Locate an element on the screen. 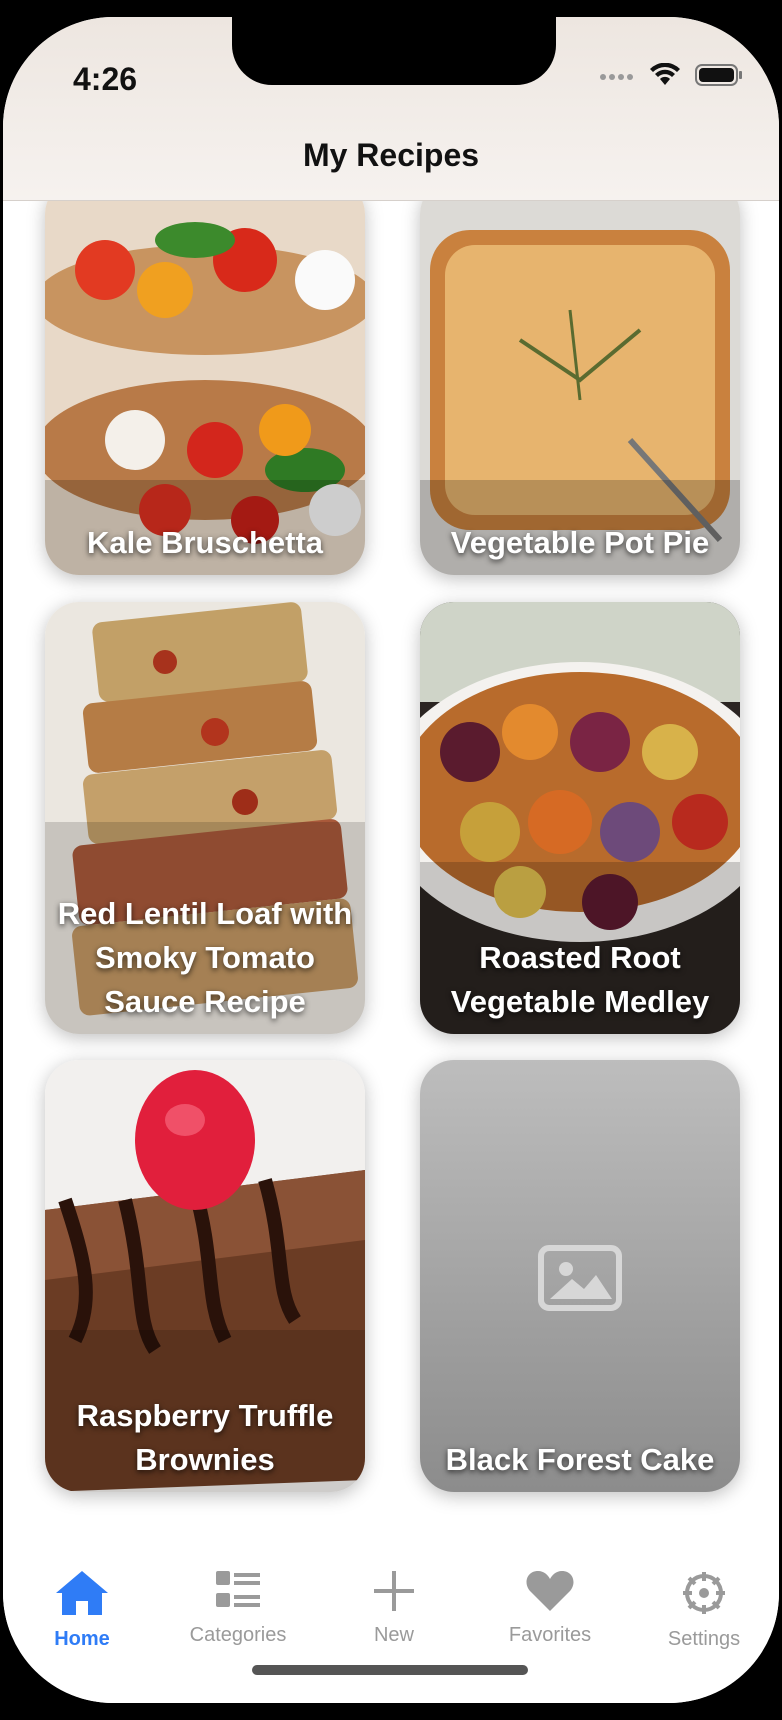 The image size is (782, 1720). plus-icon is located at coordinates (394, 1591).